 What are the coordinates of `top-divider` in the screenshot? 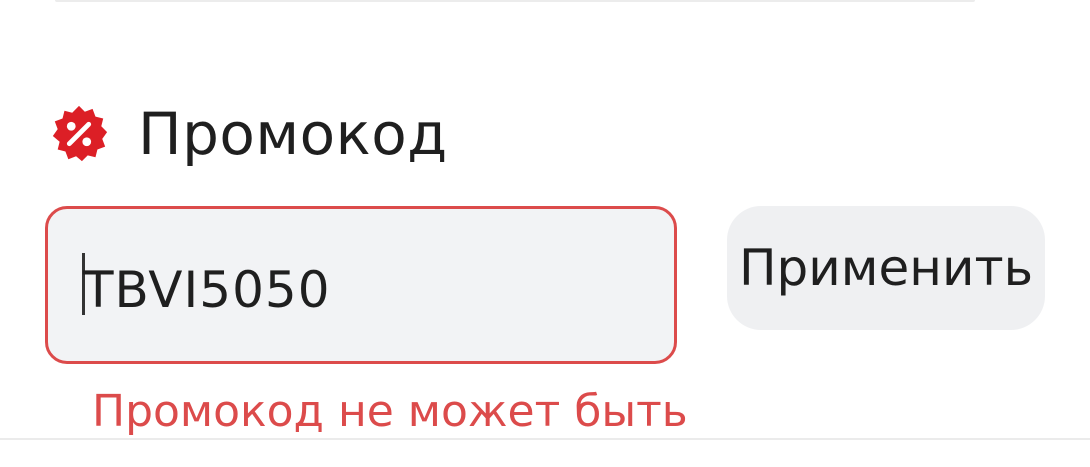 It's located at (515, 1).